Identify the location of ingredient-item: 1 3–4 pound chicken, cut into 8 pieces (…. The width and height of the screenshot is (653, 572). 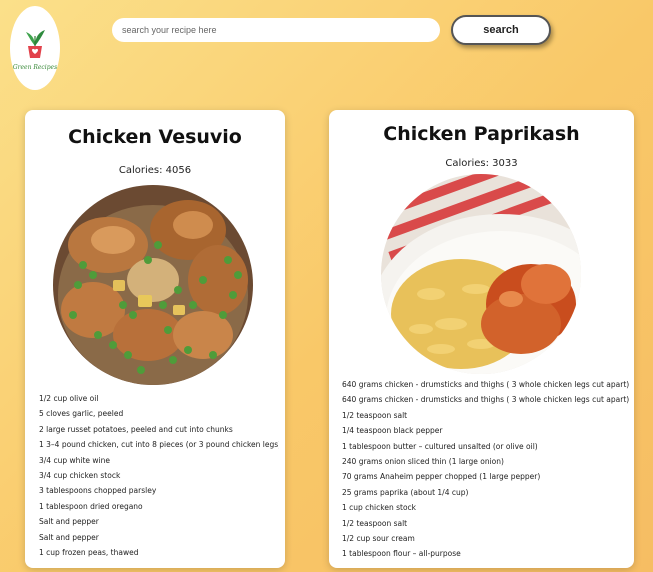
(159, 445).